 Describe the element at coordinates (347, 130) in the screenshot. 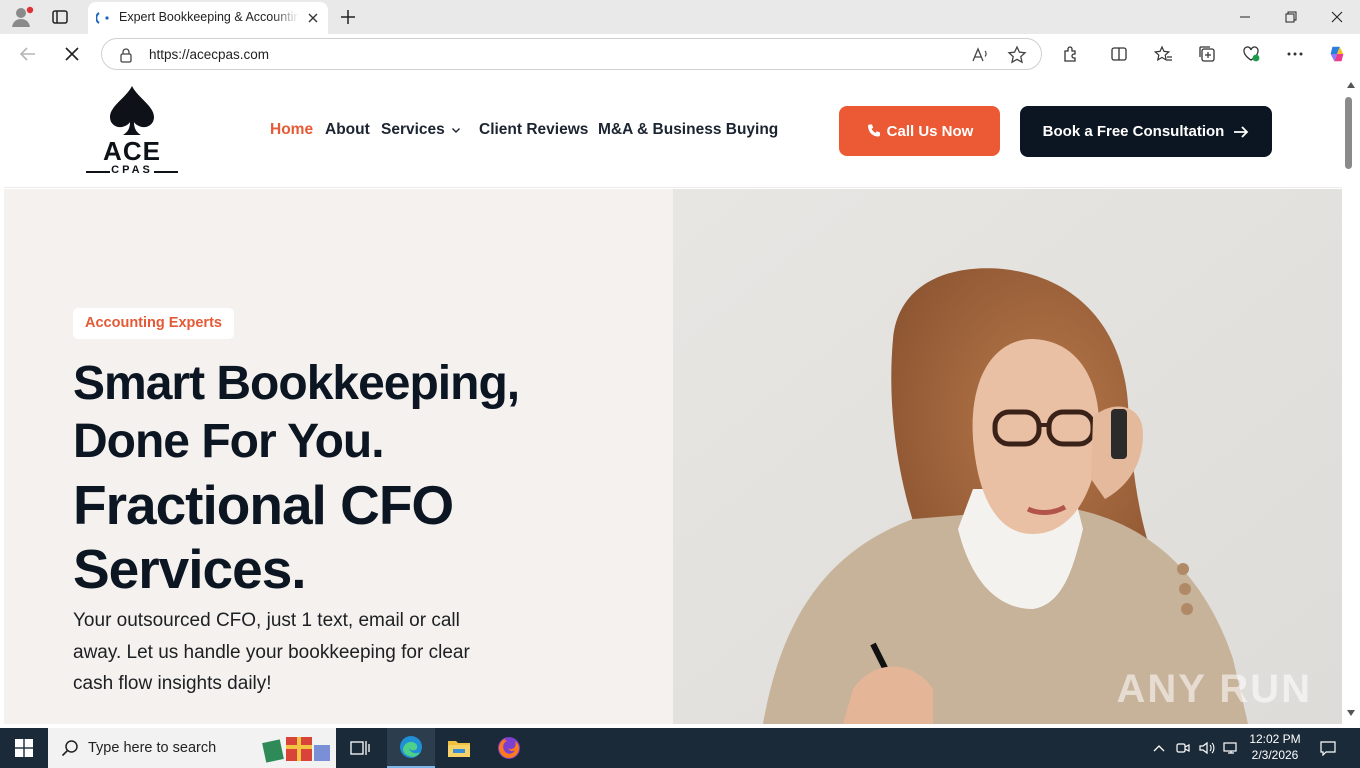

I see `nav-about: About` at that location.